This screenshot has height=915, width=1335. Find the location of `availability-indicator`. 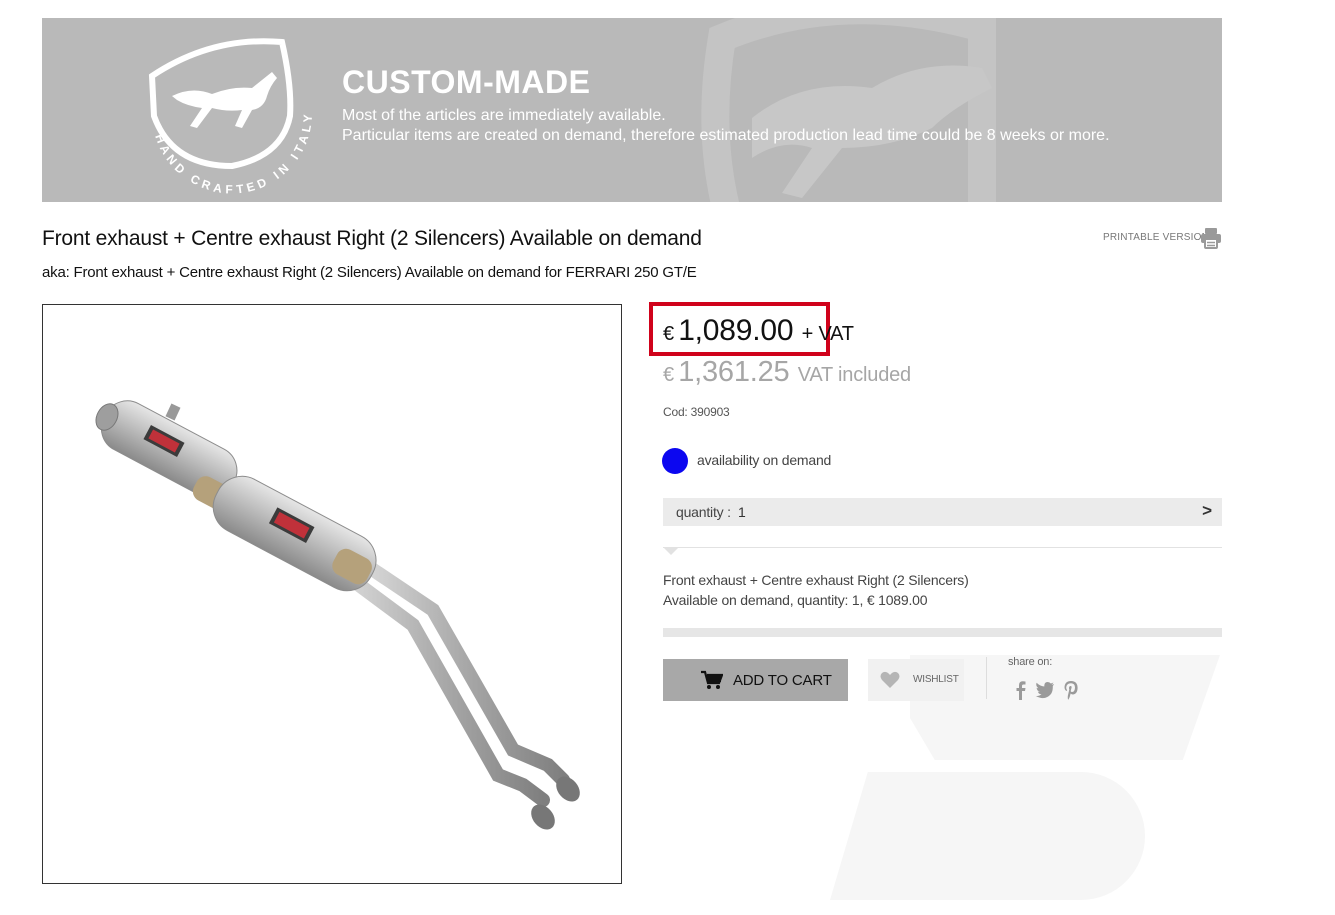

availability-indicator is located at coordinates (675, 461).